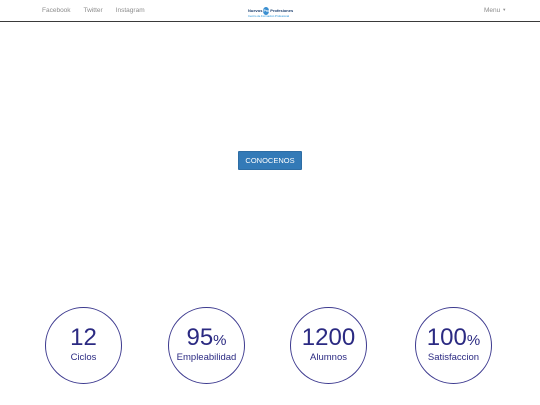 This screenshot has height=405, width=540. I want to click on stat-label: Empleabilidad, so click(206, 357).